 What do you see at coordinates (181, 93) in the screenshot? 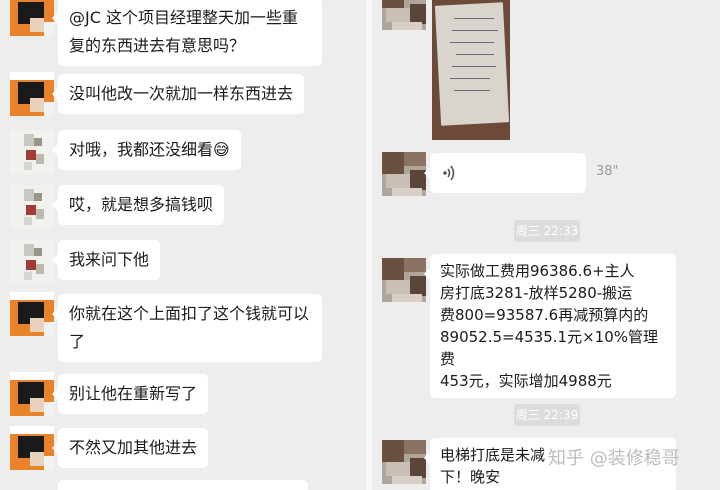
I see `message-line: 没叫他改一次就加一样东西进去` at bounding box center [181, 93].